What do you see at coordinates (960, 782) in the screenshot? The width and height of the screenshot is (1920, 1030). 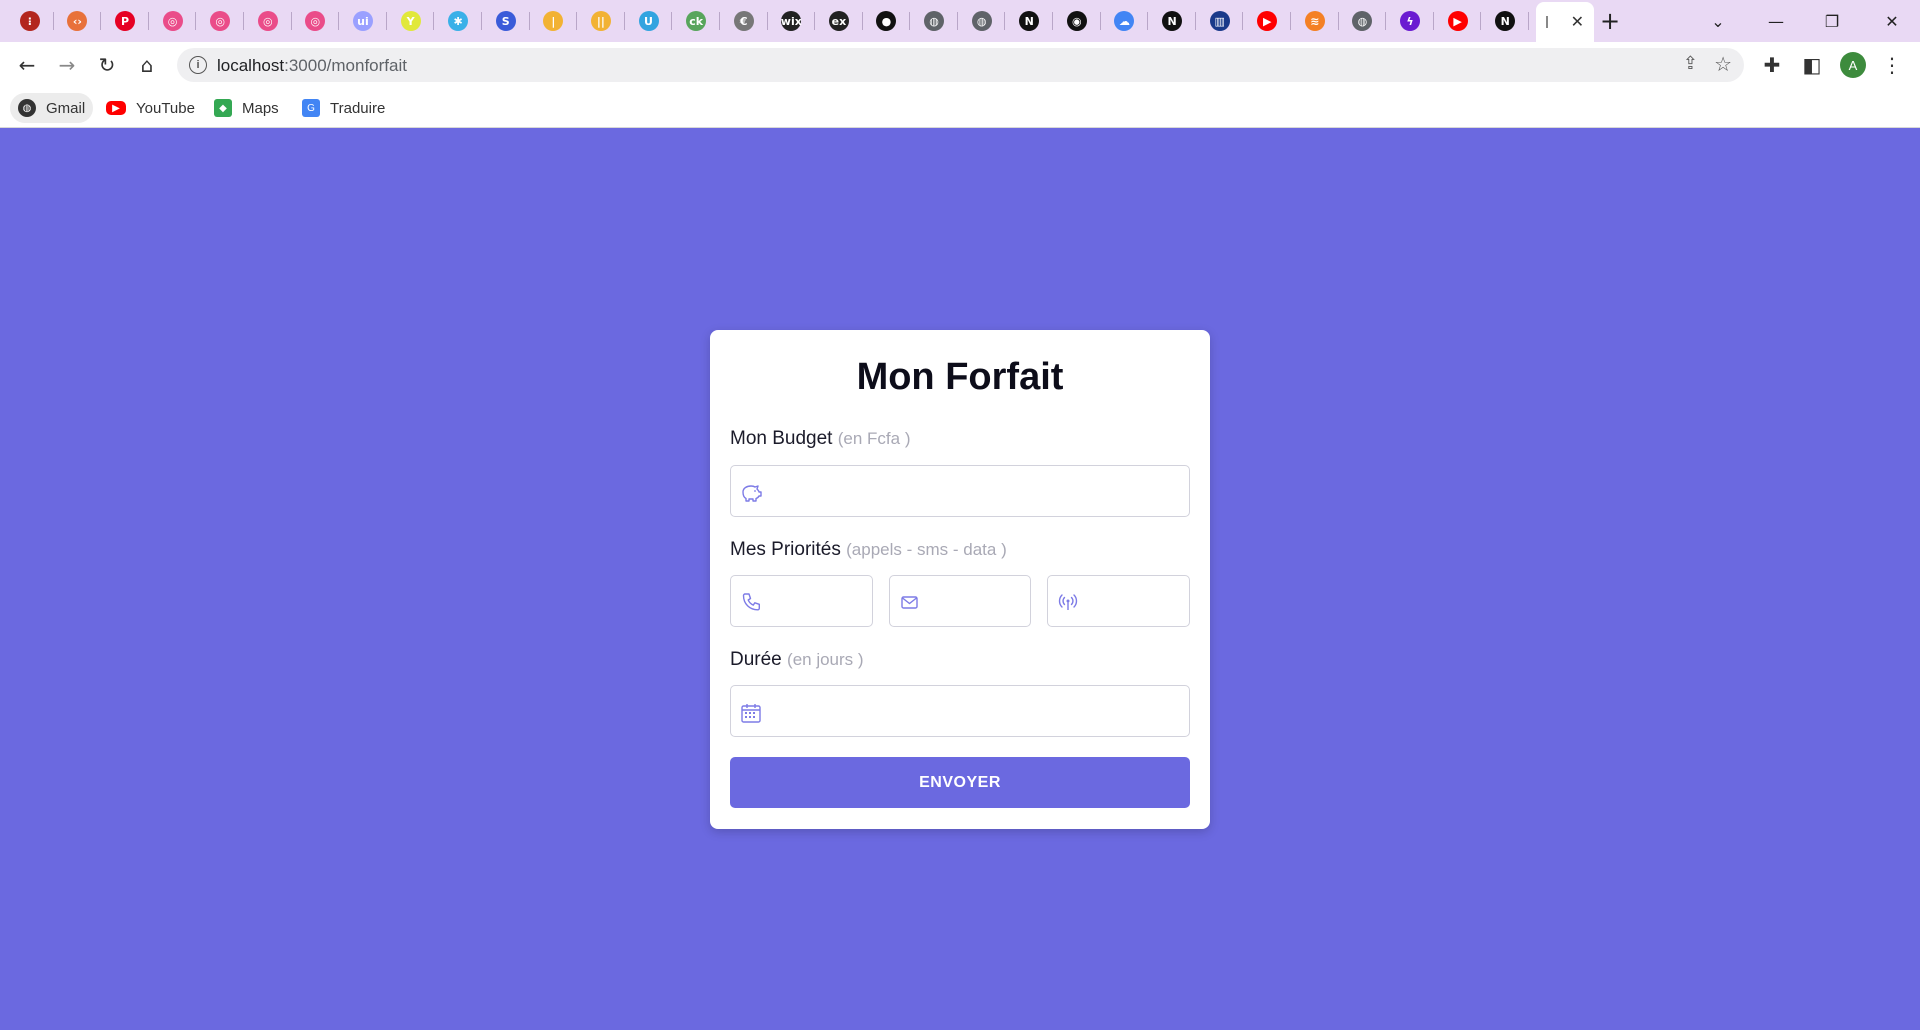 I see `submit-button: ENVOYER` at bounding box center [960, 782].